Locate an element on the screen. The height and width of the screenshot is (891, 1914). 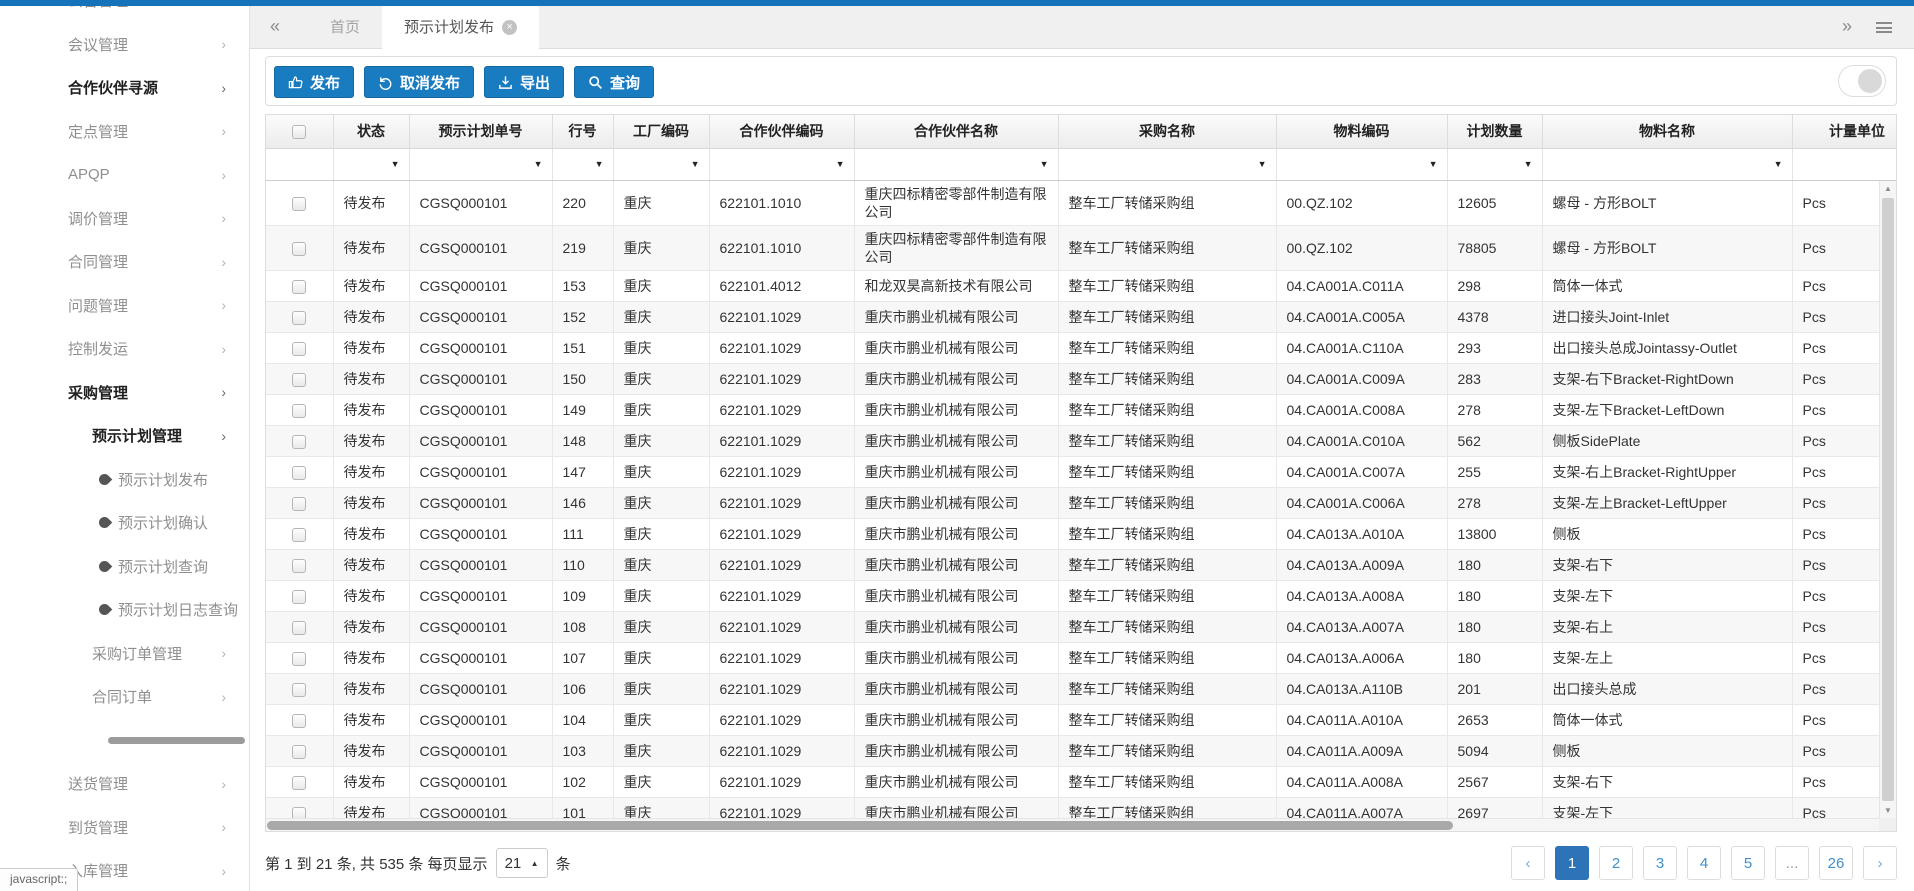
page-size-select: 21 ▲ is located at coordinates (521, 863).